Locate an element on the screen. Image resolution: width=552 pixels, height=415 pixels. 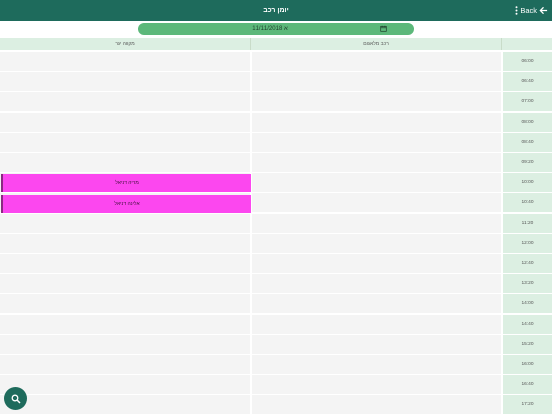
time-label: 08:40 is located at coordinates (527, 142).